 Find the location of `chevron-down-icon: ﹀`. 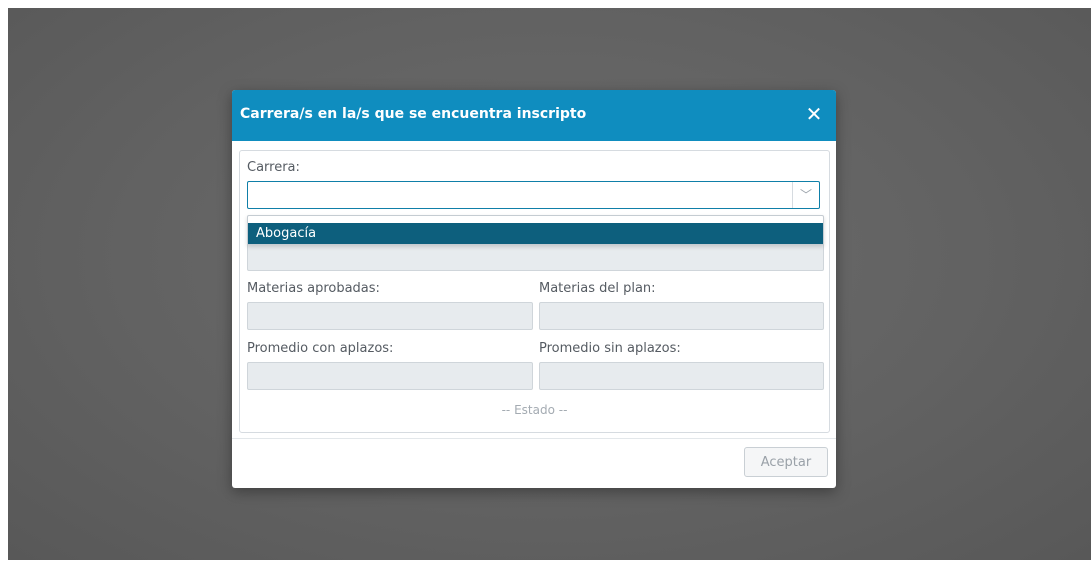

chevron-down-icon: ﹀ is located at coordinates (805, 195).